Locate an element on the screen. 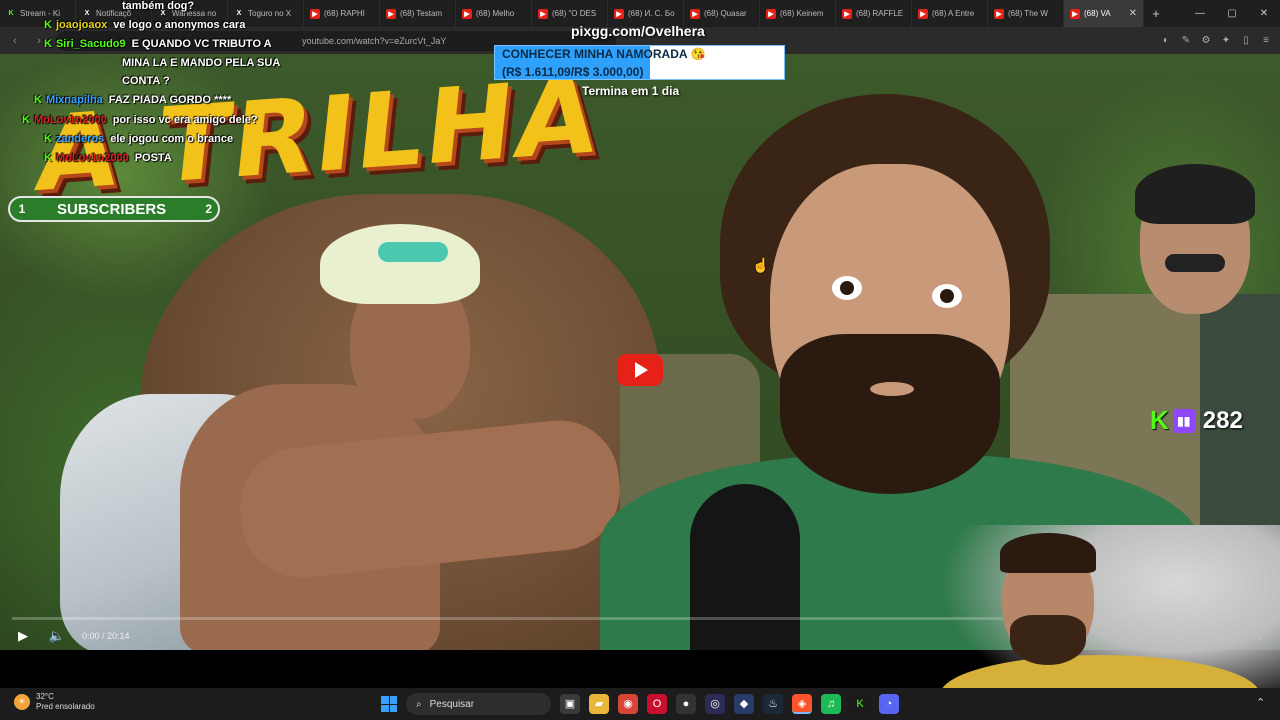 The height and width of the screenshot is (720, 1280). obs-icon: ◎ is located at coordinates (715, 704).